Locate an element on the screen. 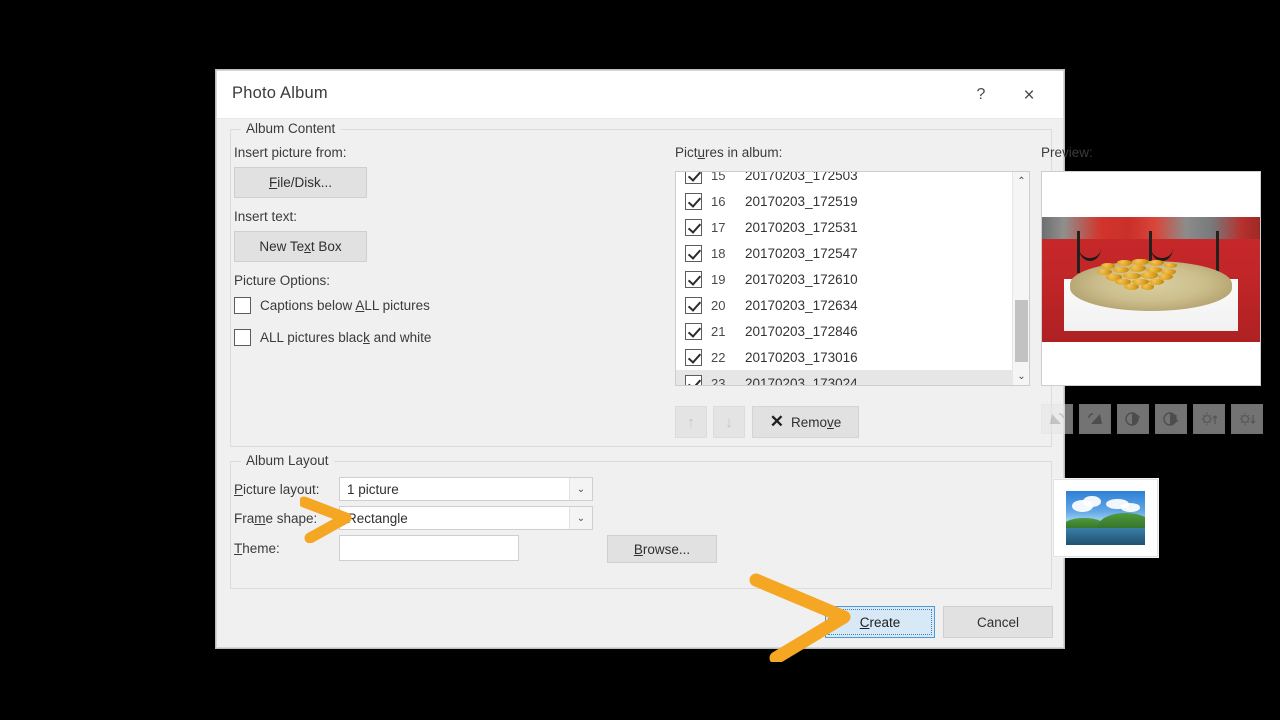 The height and width of the screenshot is (720, 1280). increase-contrast-icon is located at coordinates (1133, 419).